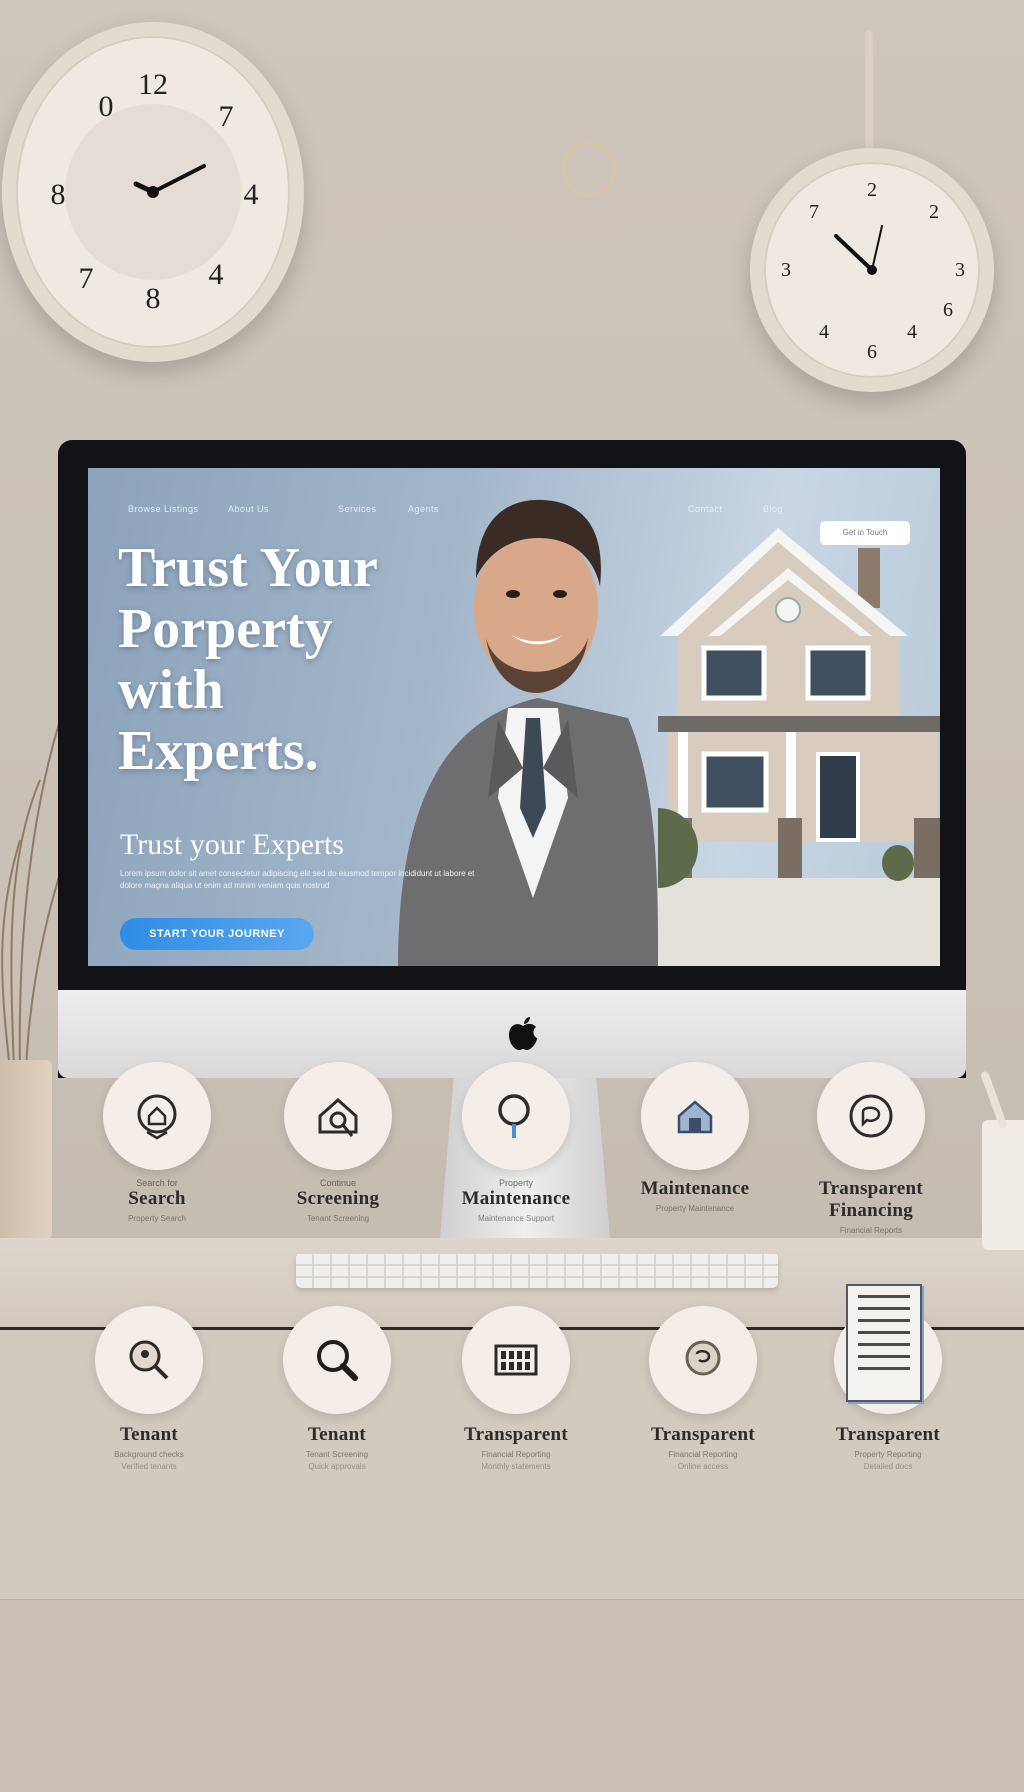 This screenshot has width=1024, height=1792. What do you see at coordinates (888, 1454) in the screenshot?
I see `service-subtitle: Property Reporting` at bounding box center [888, 1454].